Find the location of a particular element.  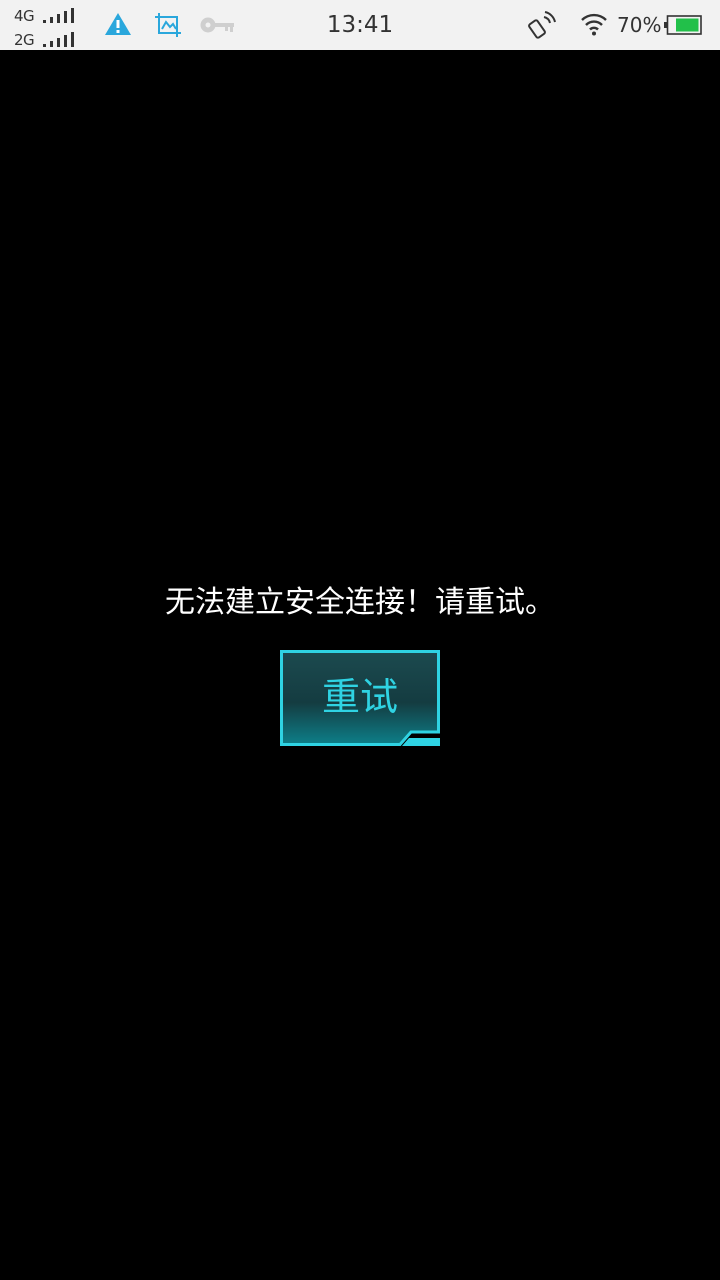

screenshot-icon is located at coordinates (168, 25).